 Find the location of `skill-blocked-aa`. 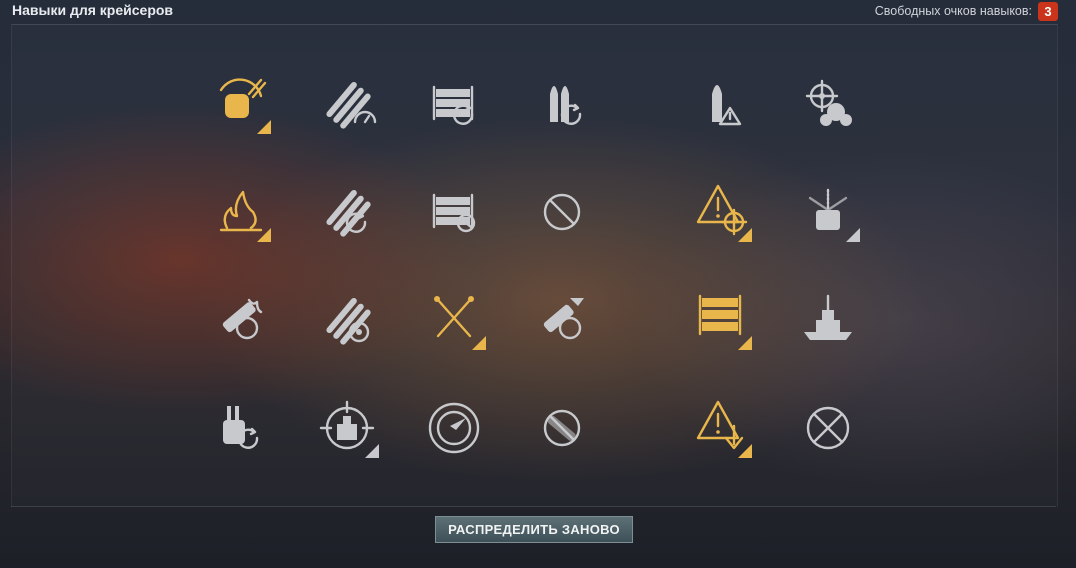

skill-blocked-aa is located at coordinates (564, 428).